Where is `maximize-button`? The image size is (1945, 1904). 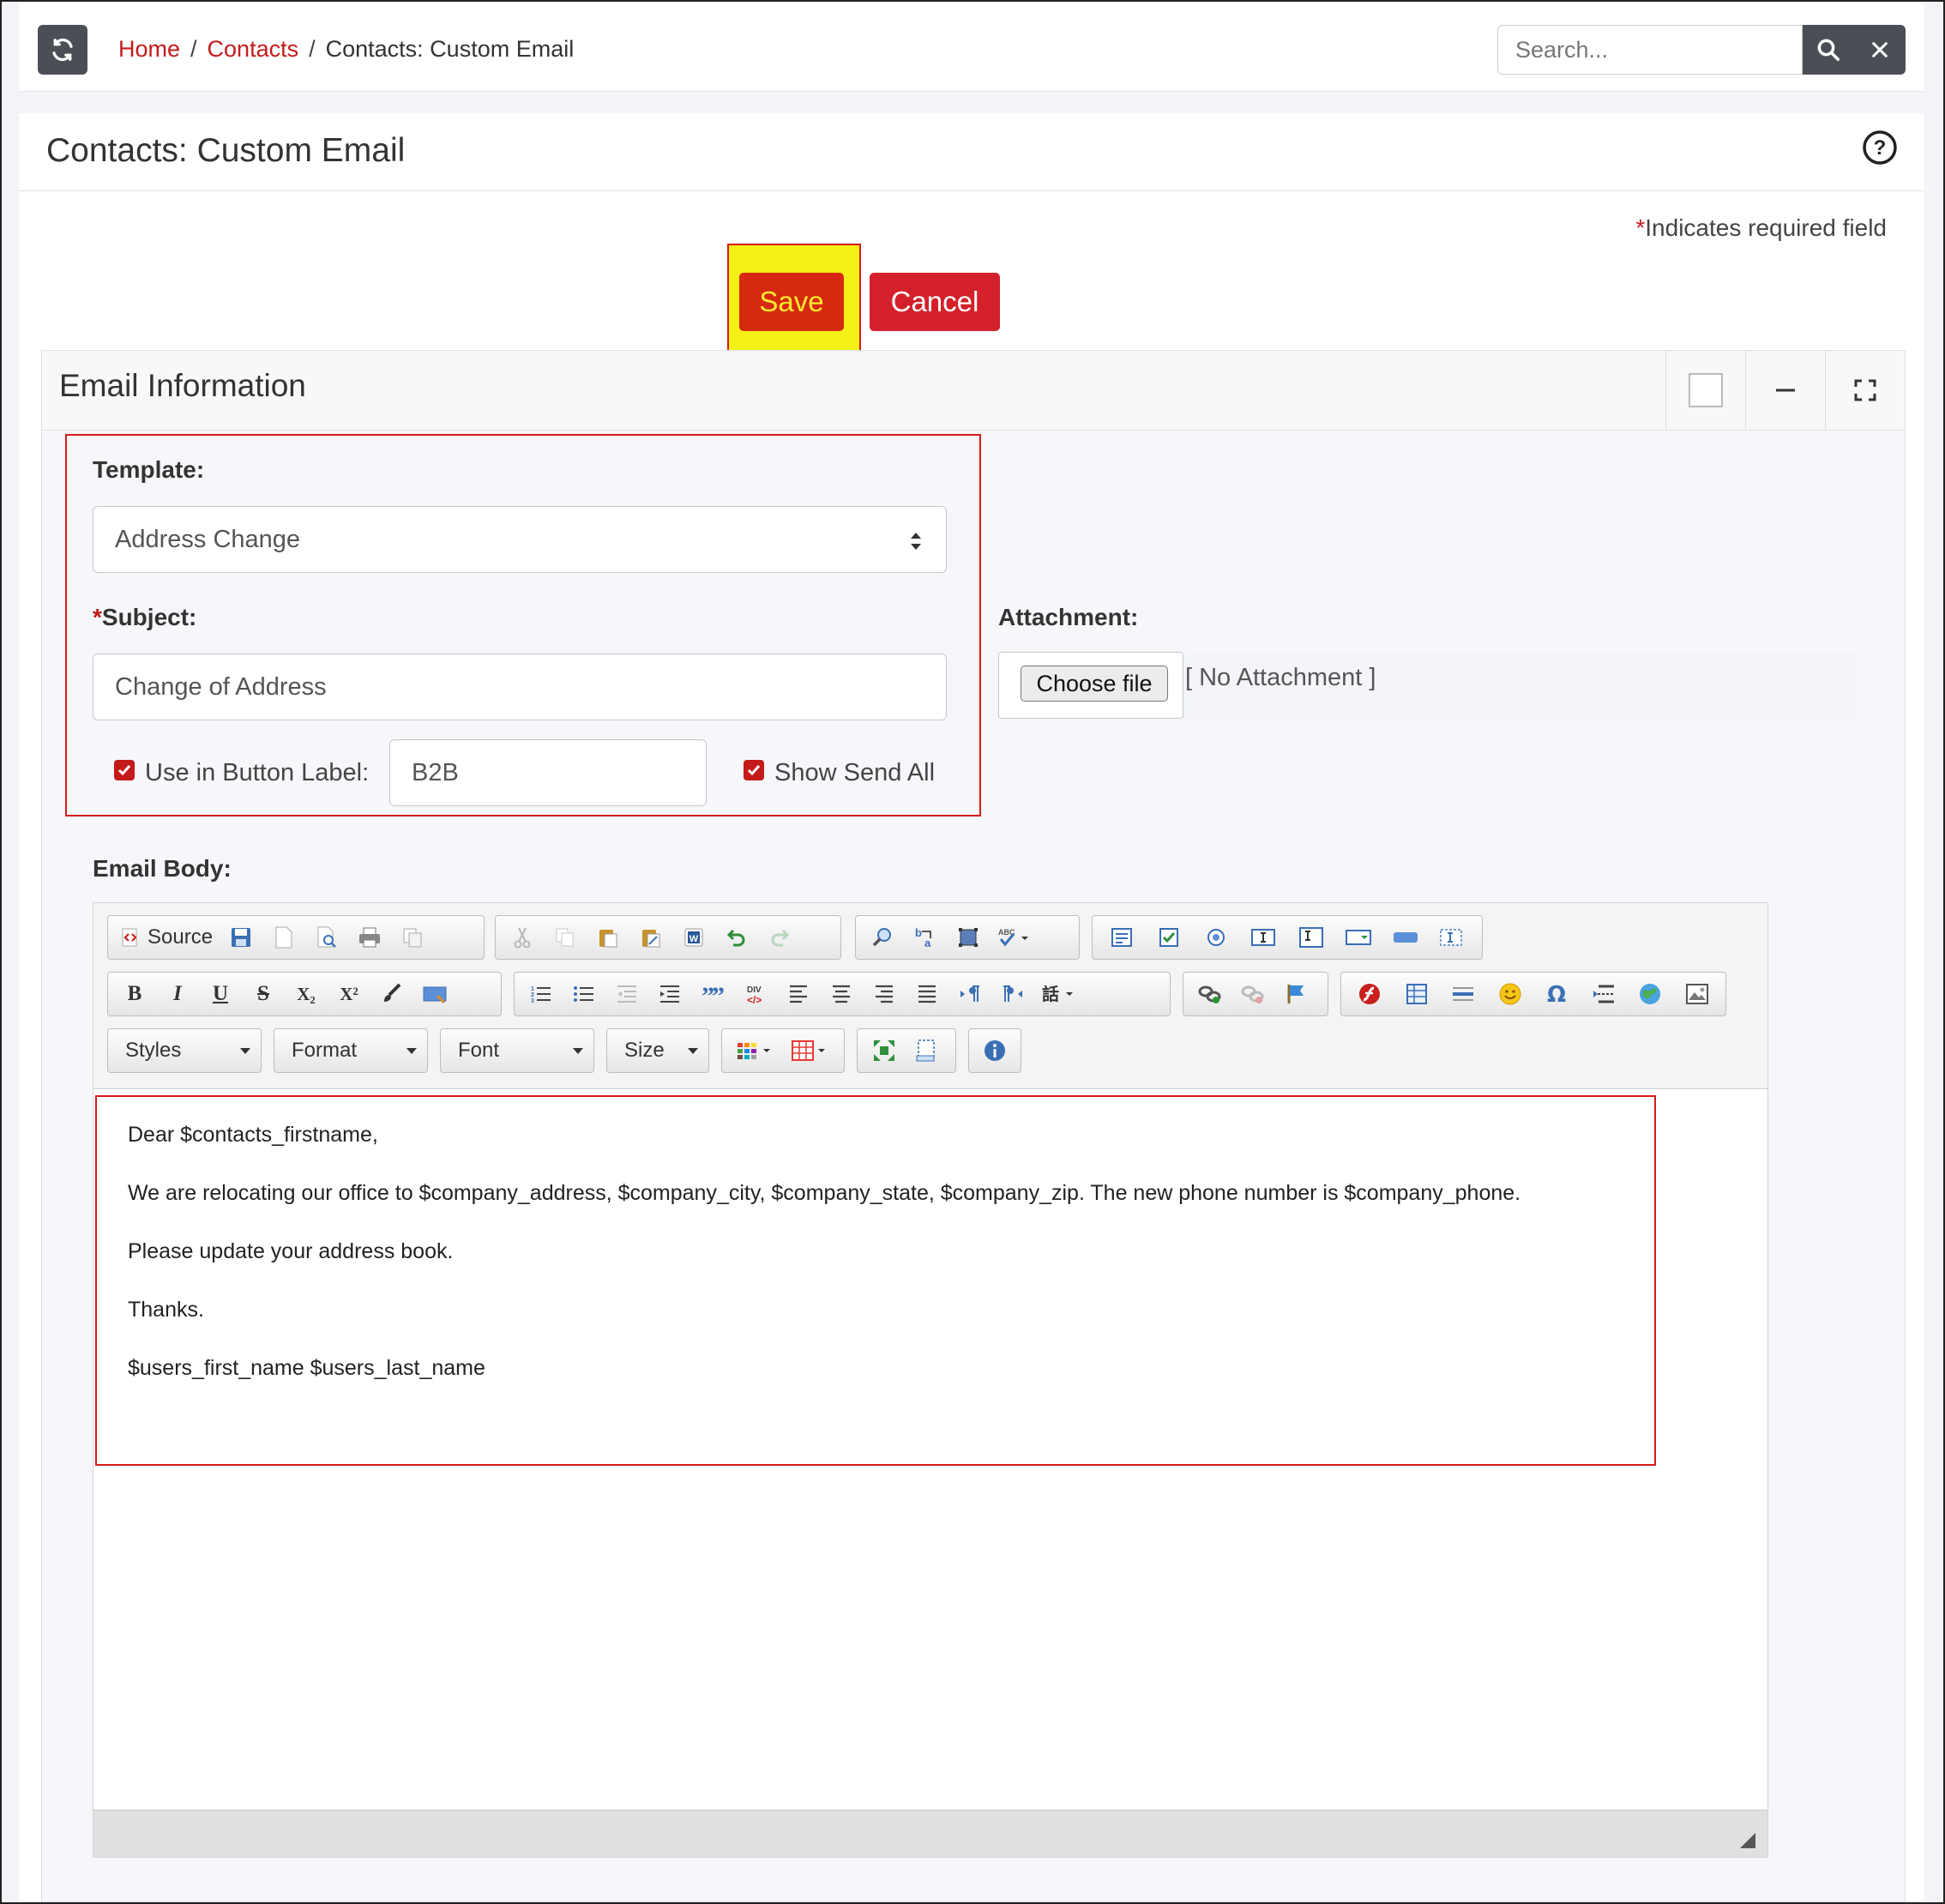
maximize-button is located at coordinates (884, 1050).